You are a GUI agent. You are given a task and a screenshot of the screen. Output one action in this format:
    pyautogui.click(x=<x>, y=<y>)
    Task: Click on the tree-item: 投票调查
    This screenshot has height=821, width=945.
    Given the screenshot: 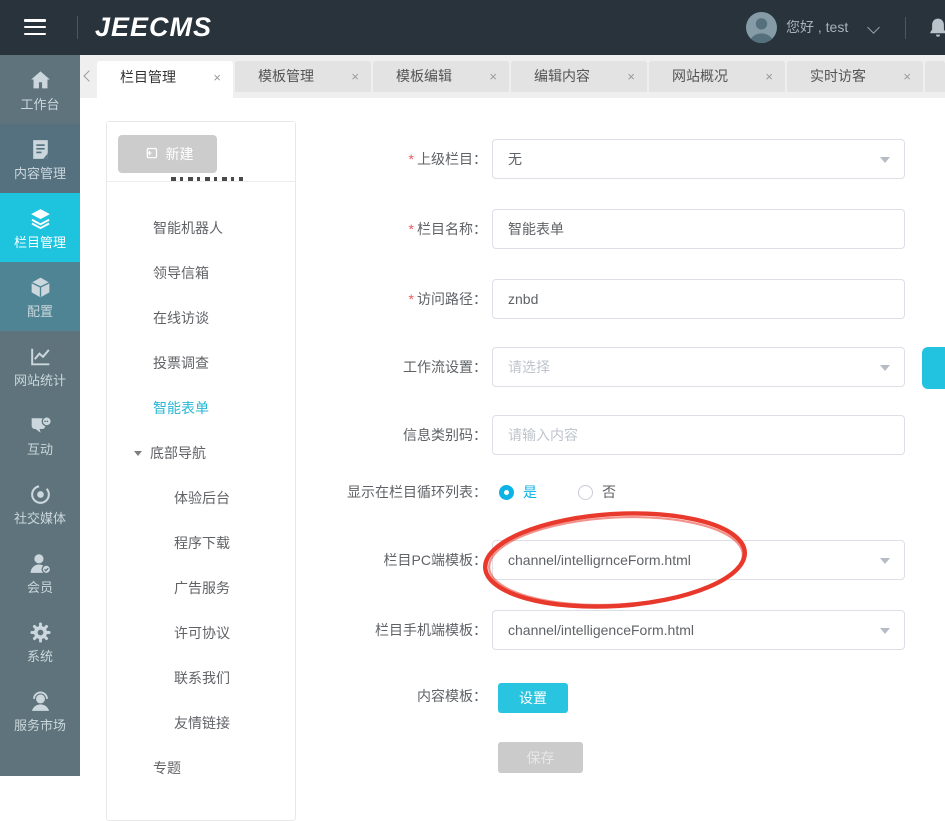 What is the action you would take?
    pyautogui.click(x=201, y=363)
    